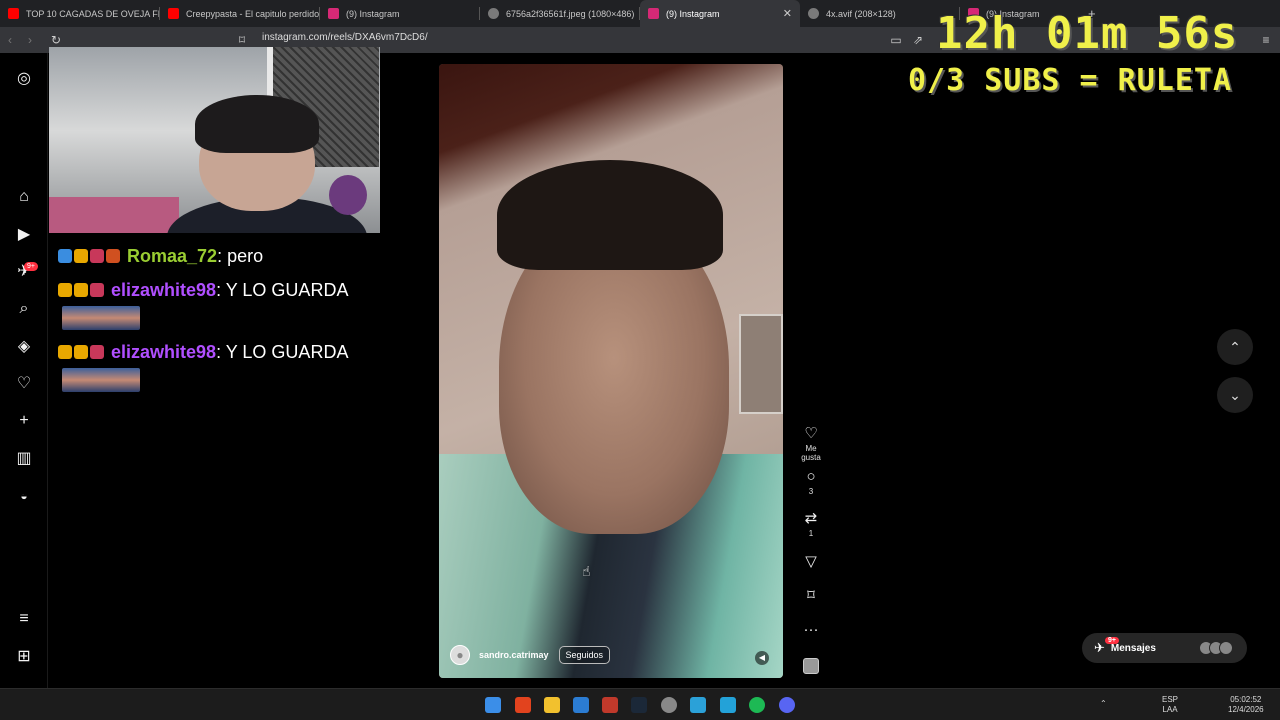 Image resolution: width=1280 pixels, height=720 pixels. Describe the element at coordinates (584, 655) in the screenshot. I see `following-button: Seguidos` at that location.